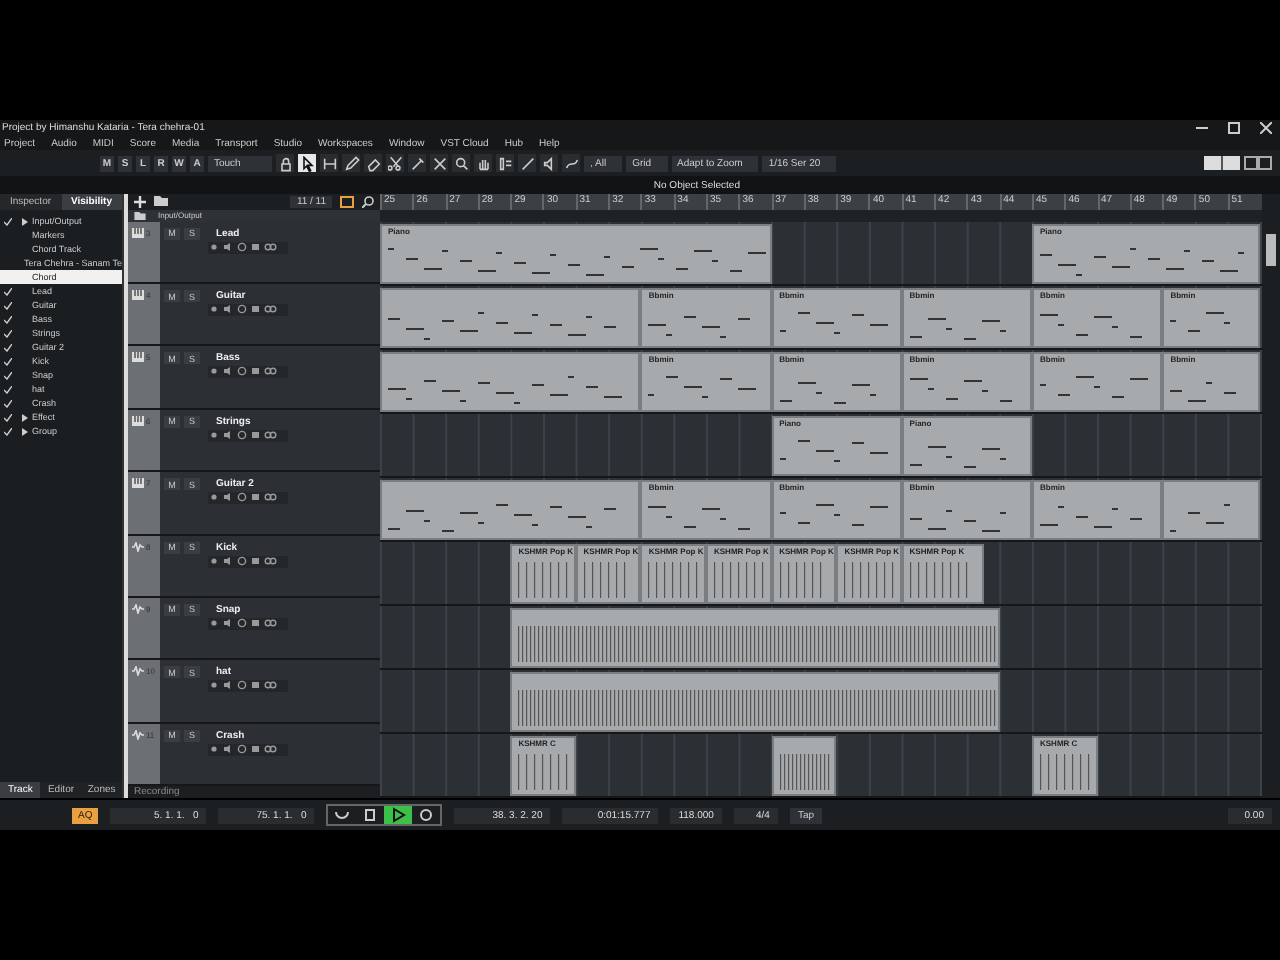 Image resolution: width=1280 pixels, height=960 pixels. I want to click on minimize-icon, so click(1202, 128).